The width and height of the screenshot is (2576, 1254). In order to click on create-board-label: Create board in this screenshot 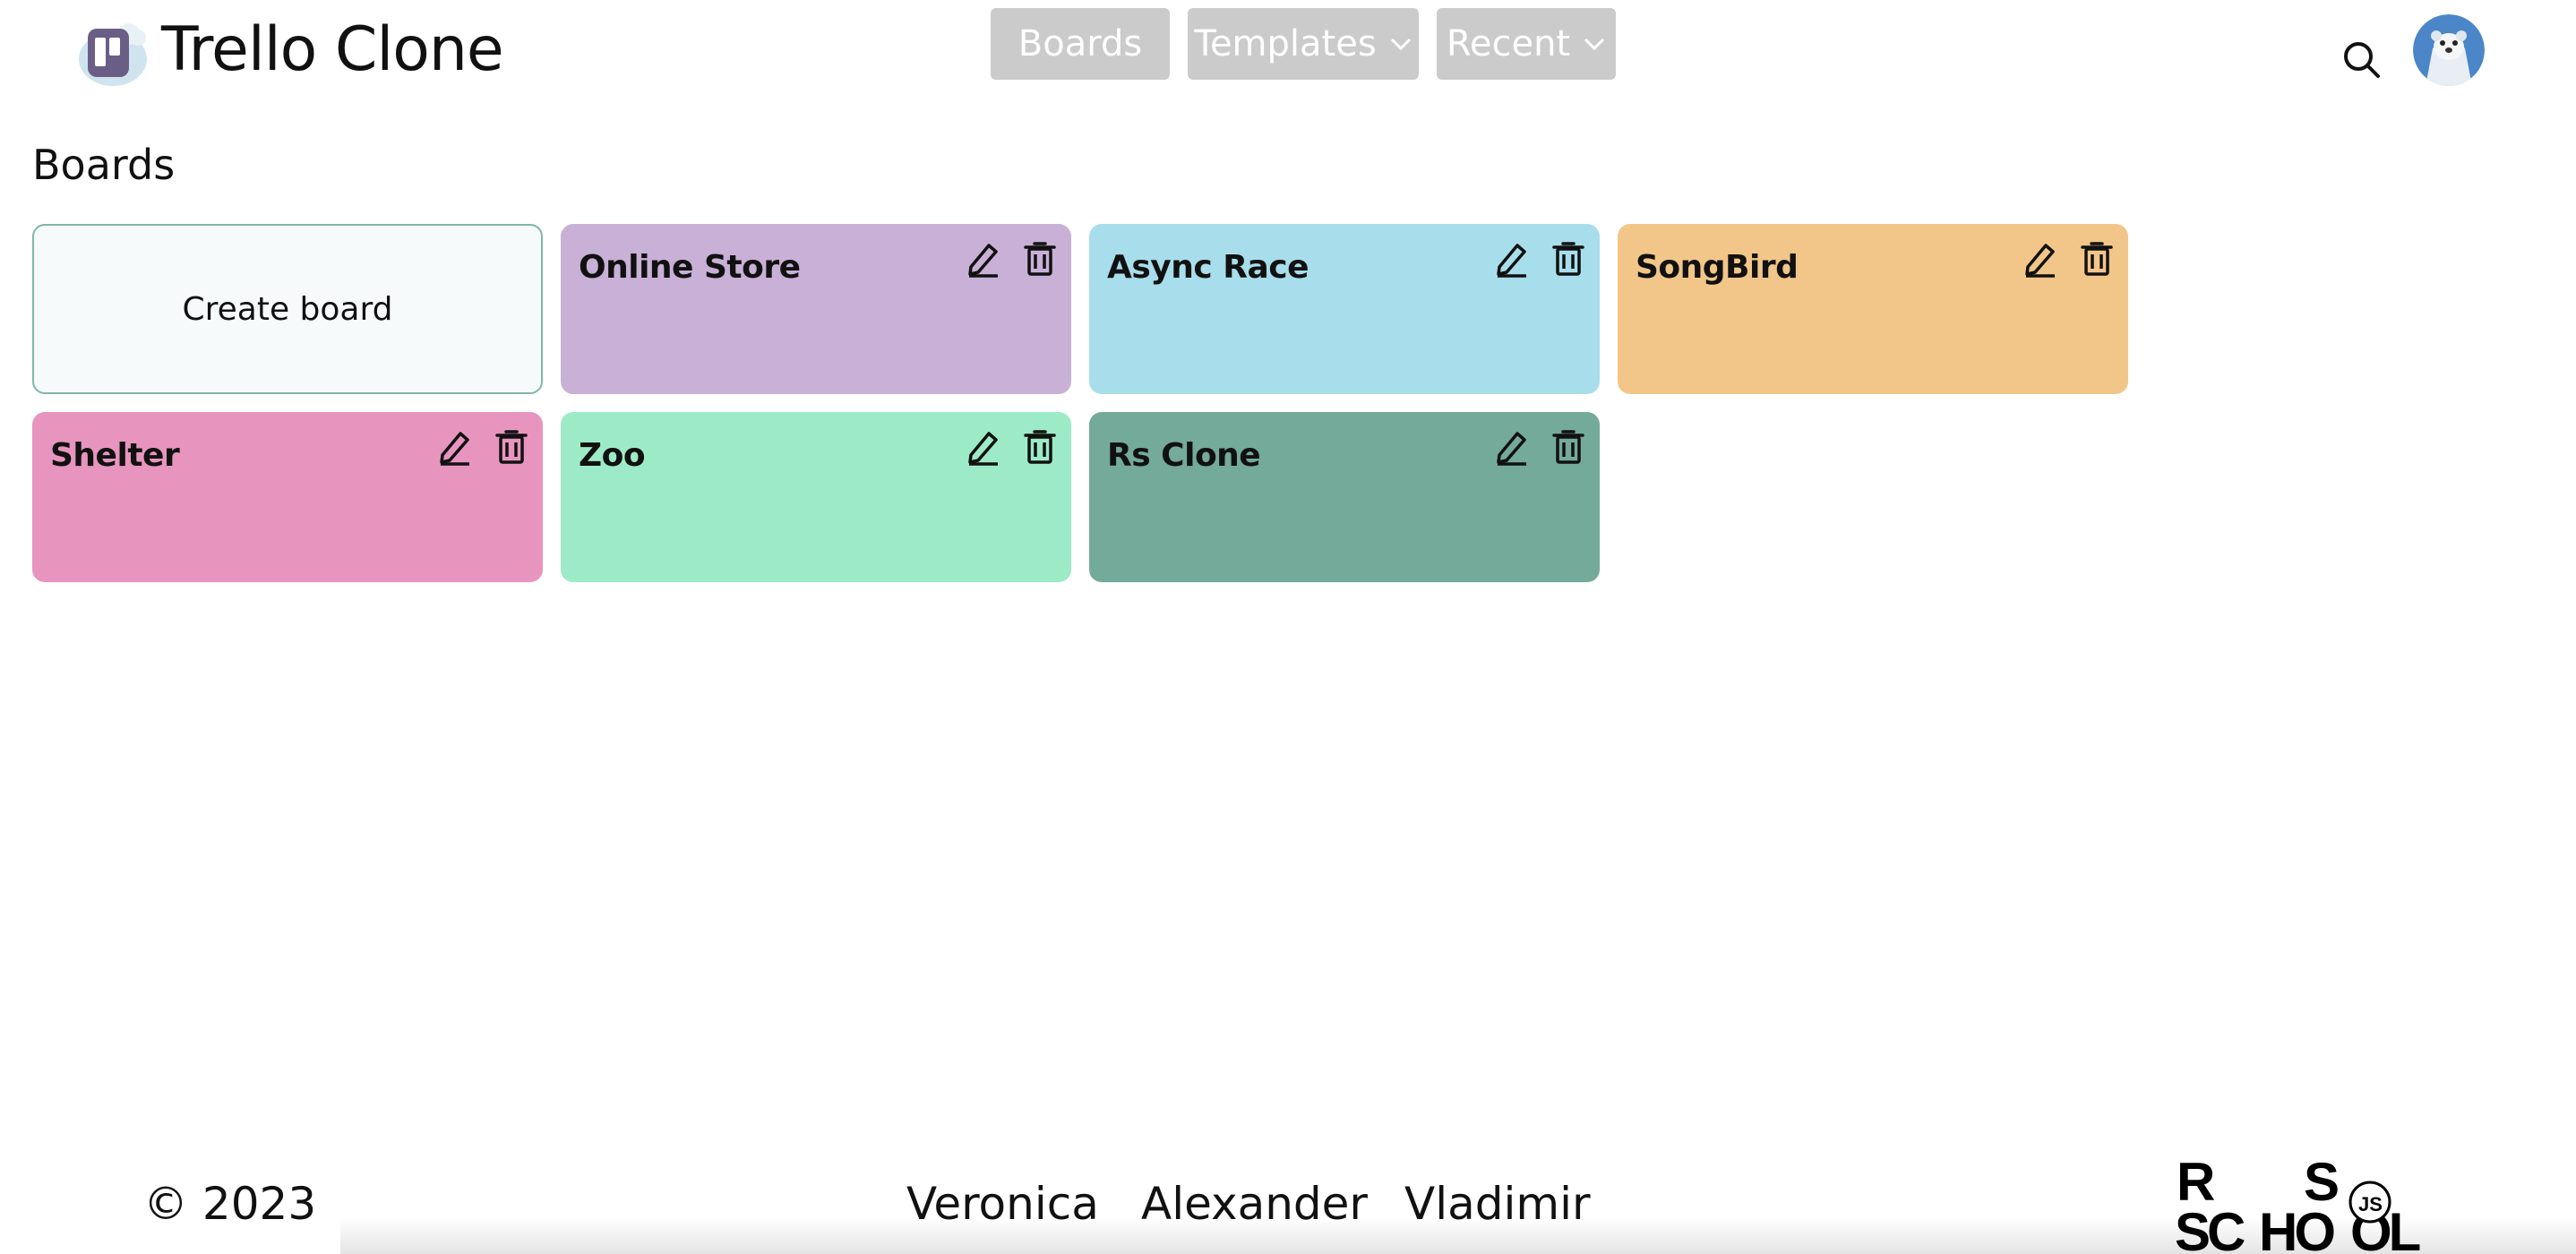, I will do `click(287, 309)`.